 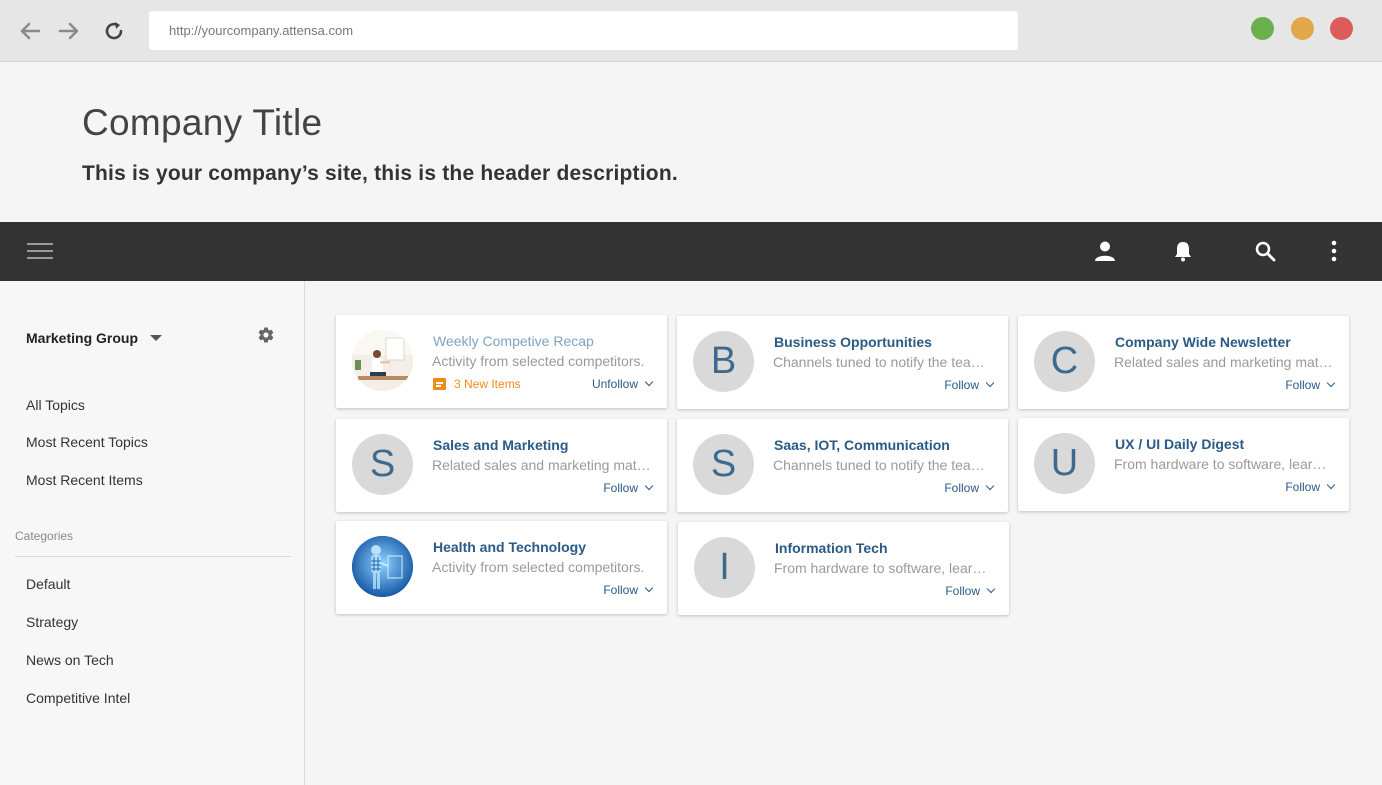 What do you see at coordinates (44, 536) in the screenshot?
I see `categories-heading: Categories` at bounding box center [44, 536].